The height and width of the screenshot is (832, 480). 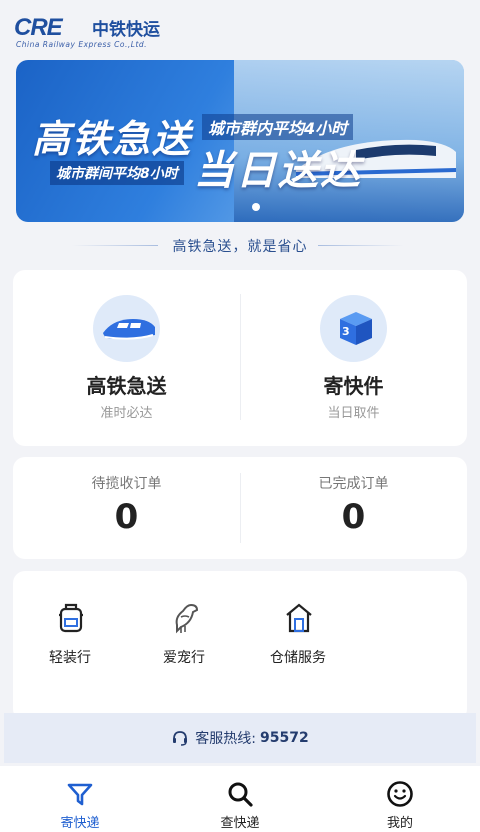 What do you see at coordinates (353, 484) in the screenshot?
I see `orders-completed-label: 已完成订单` at bounding box center [353, 484].